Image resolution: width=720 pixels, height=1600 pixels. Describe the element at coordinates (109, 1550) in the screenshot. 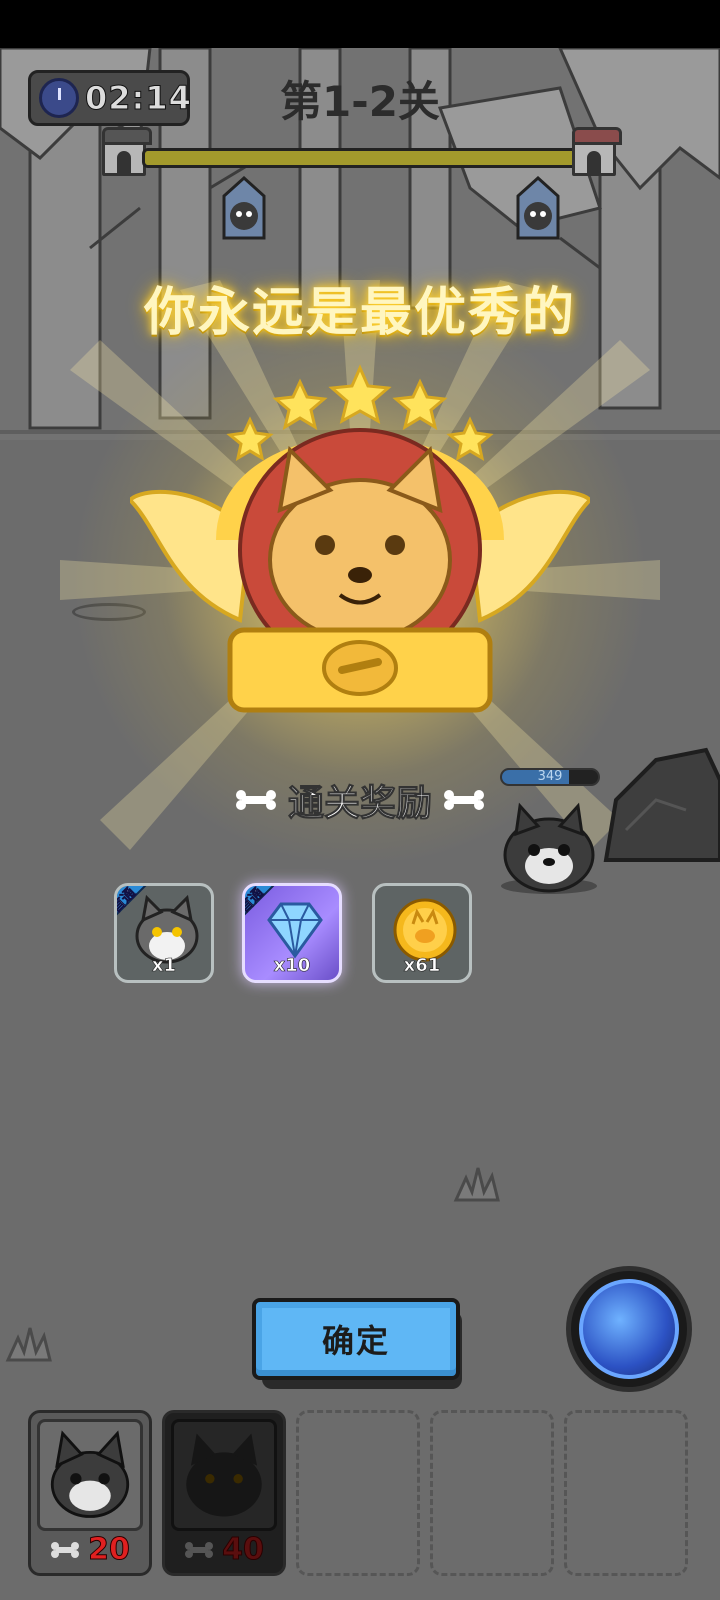

I see `unit-cost-text: 20` at that location.